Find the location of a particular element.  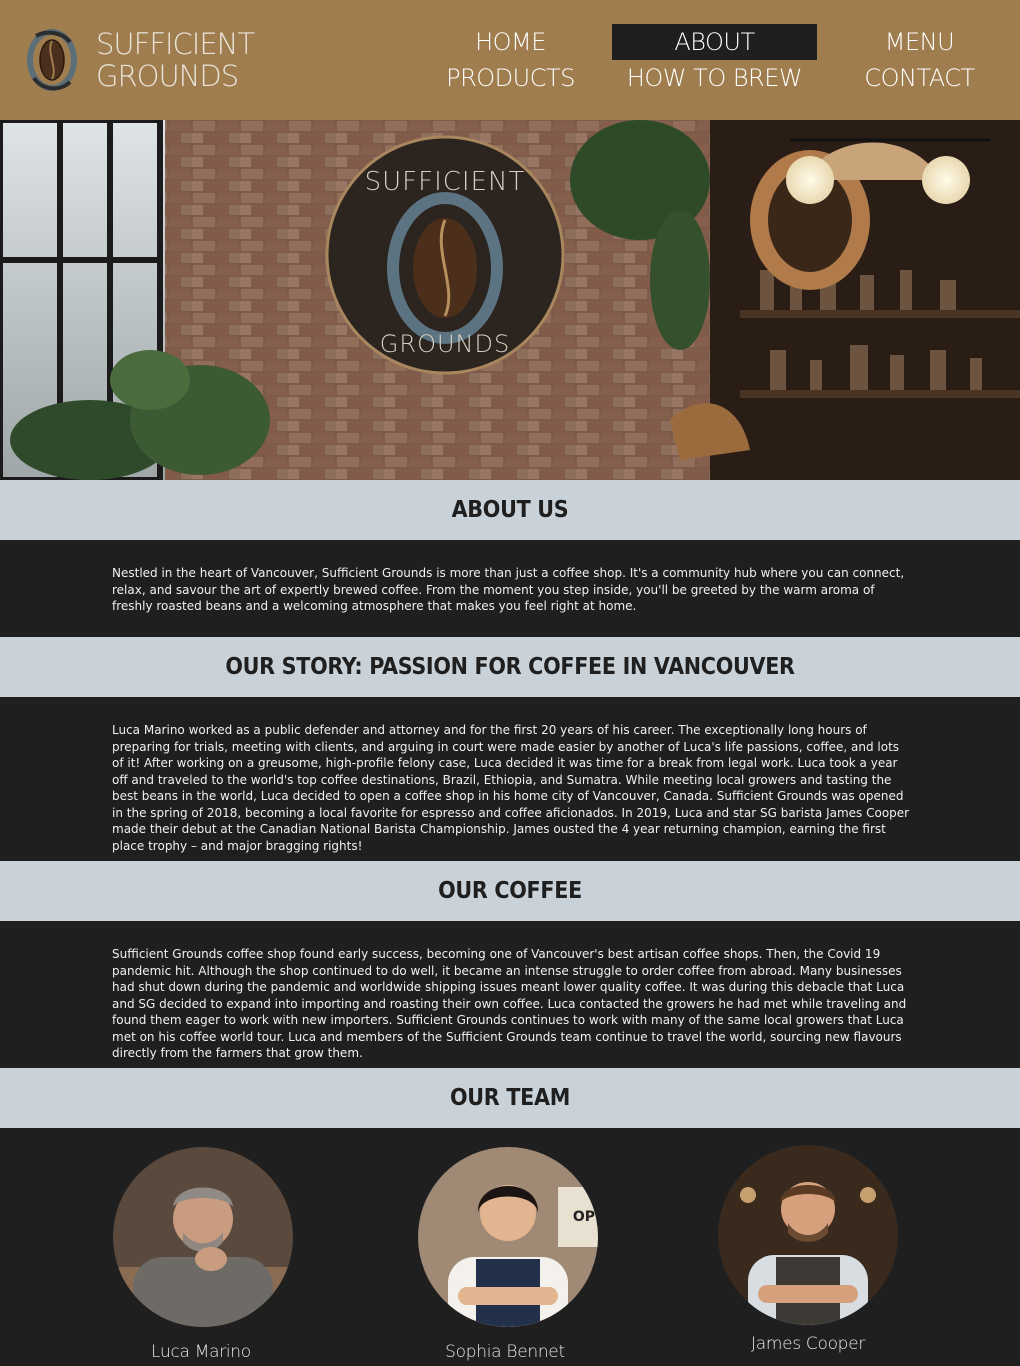

hero-sign-bottom-text: GROUNDS is located at coordinates (445, 344).